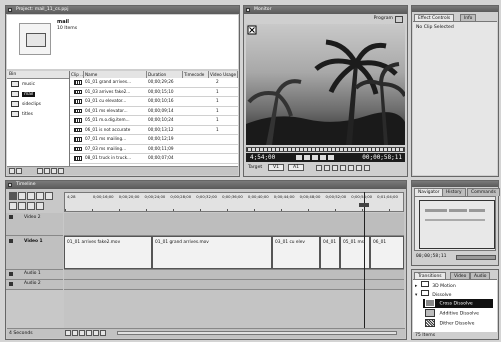  I want to click on lift-button, so click(335, 168).